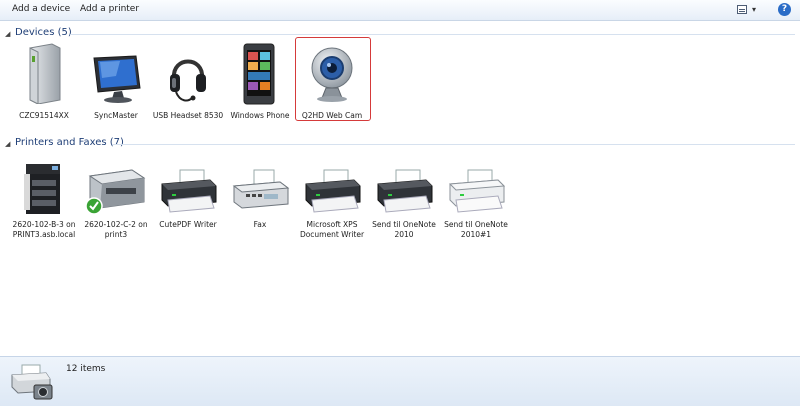 This screenshot has width=800, height=406. I want to click on printer-item: 2620-102-C-2 on print3, so click(116, 202).